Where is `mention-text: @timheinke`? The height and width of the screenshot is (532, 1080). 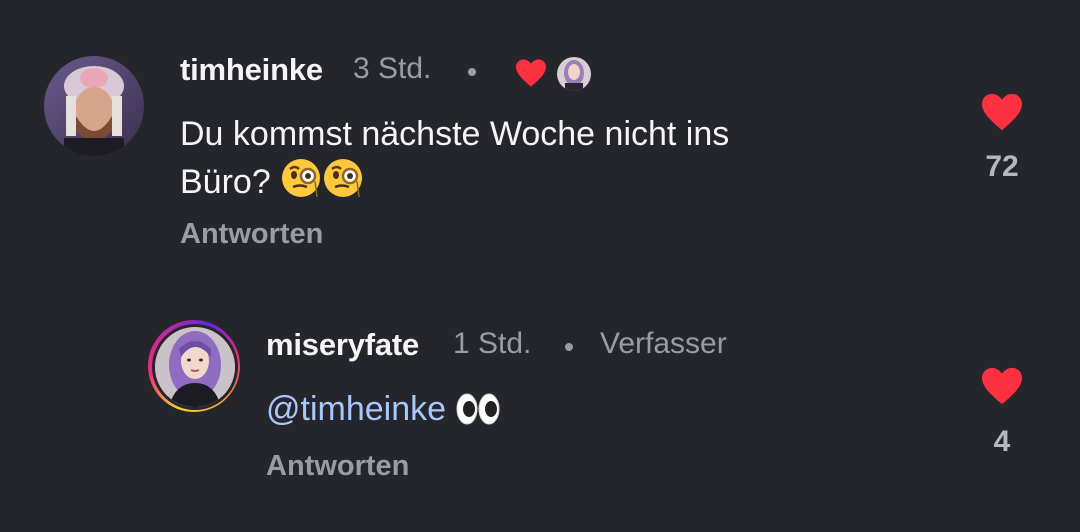 mention-text: @timheinke is located at coordinates (356, 409).